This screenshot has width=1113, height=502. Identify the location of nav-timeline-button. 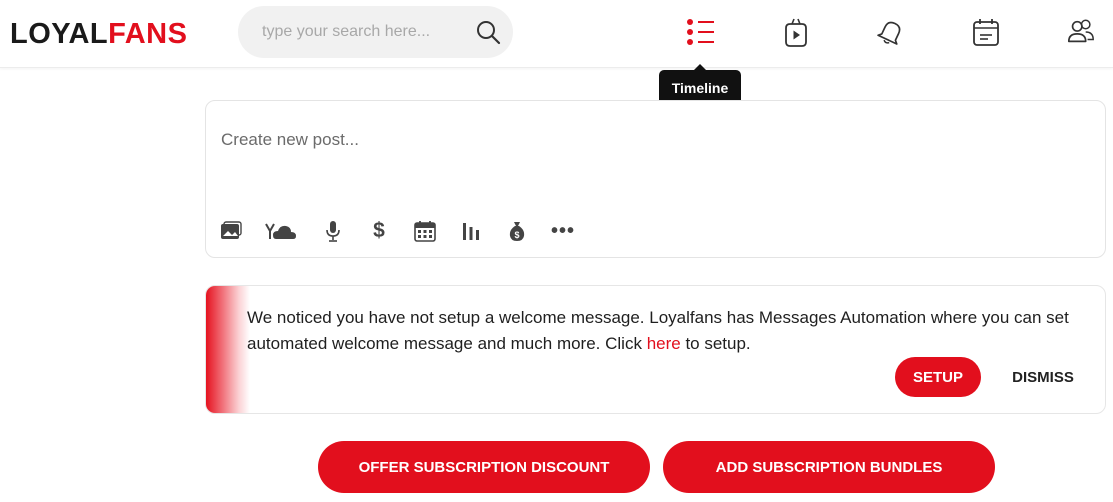
(701, 32).